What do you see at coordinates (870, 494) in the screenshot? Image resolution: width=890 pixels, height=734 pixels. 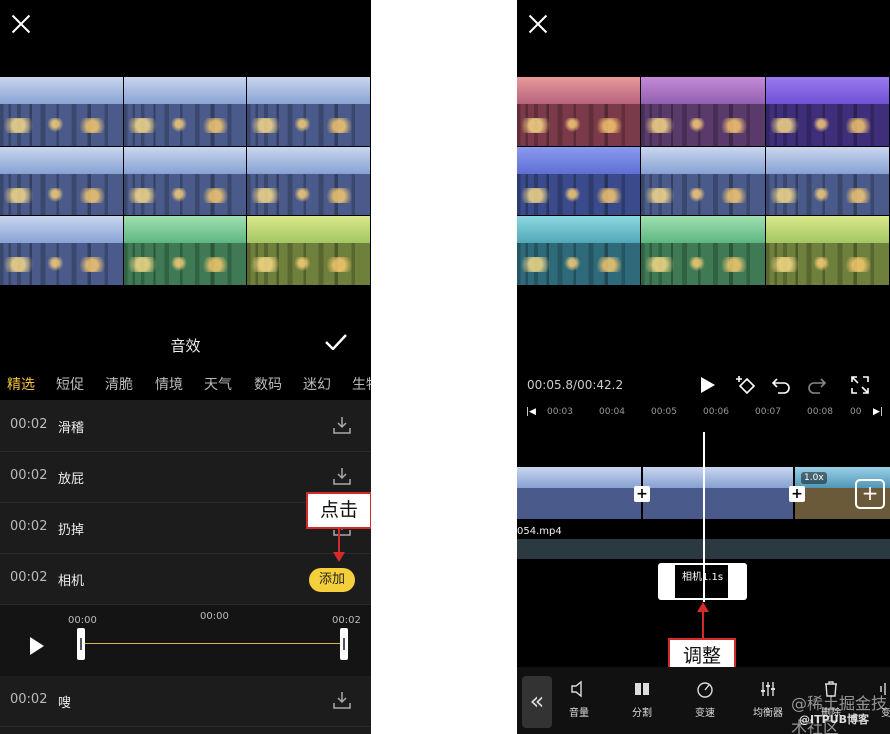 I see `add-clip-icon: +` at bounding box center [870, 494].